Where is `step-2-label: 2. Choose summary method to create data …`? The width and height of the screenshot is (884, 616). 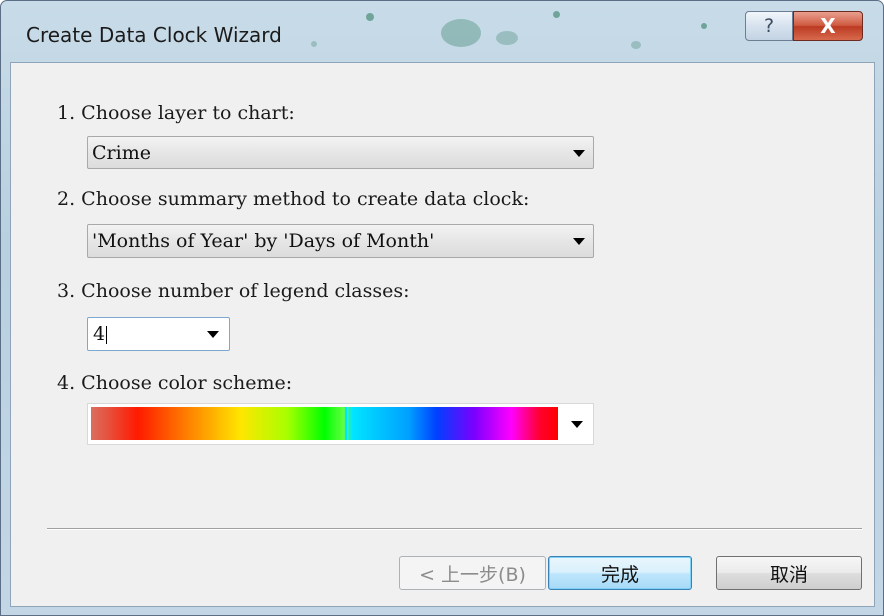 step-2-label: 2. Choose summary method to create data … is located at coordinates (293, 199).